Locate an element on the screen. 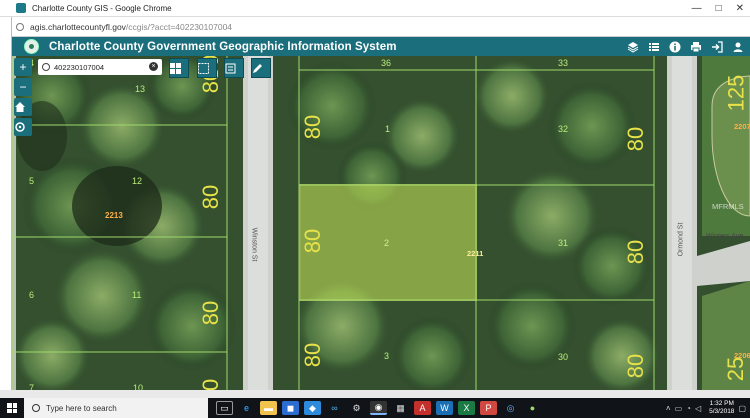  app-icon: ∞ is located at coordinates (334, 408).